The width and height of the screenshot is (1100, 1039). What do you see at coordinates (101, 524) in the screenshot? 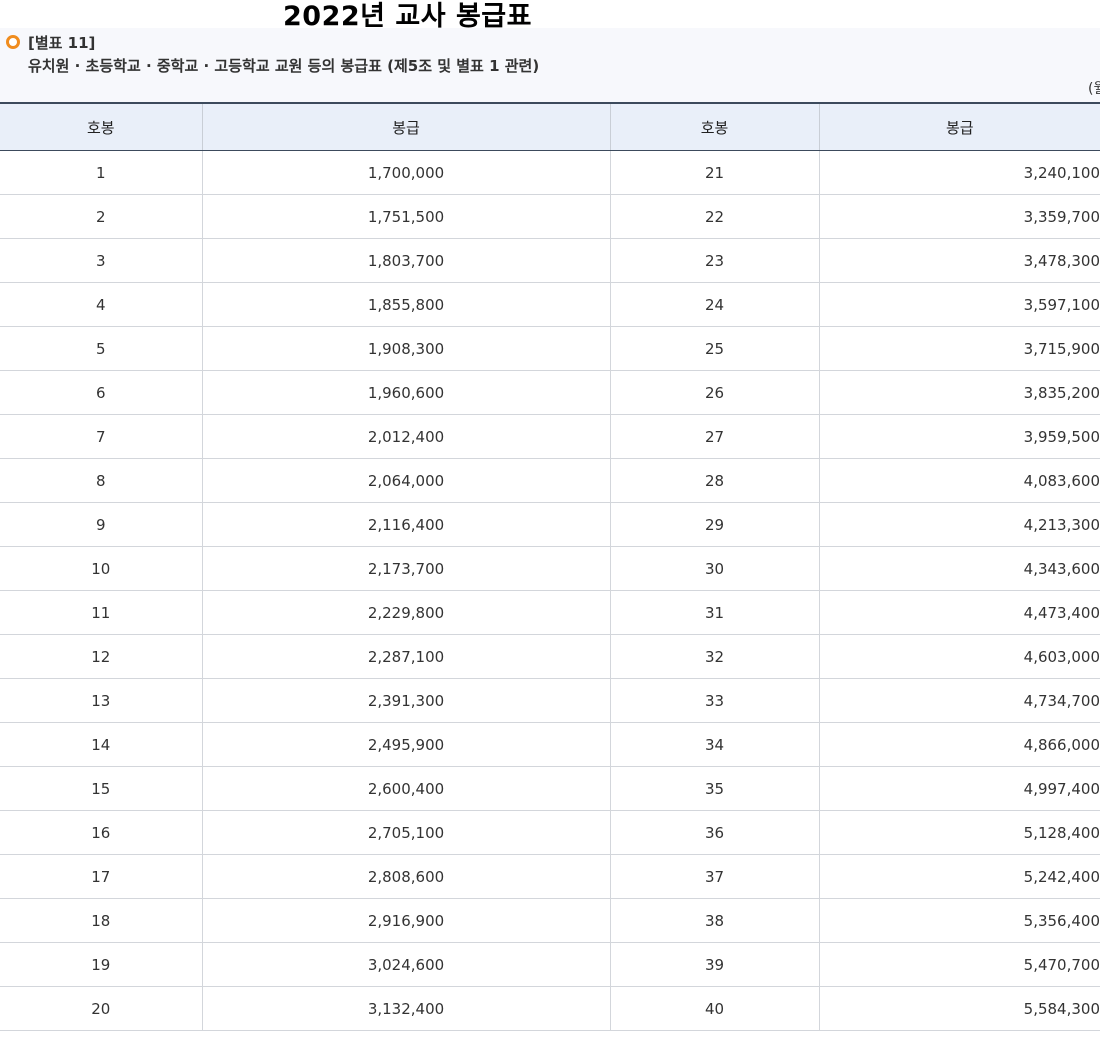
I see `step-cell: 9` at bounding box center [101, 524].